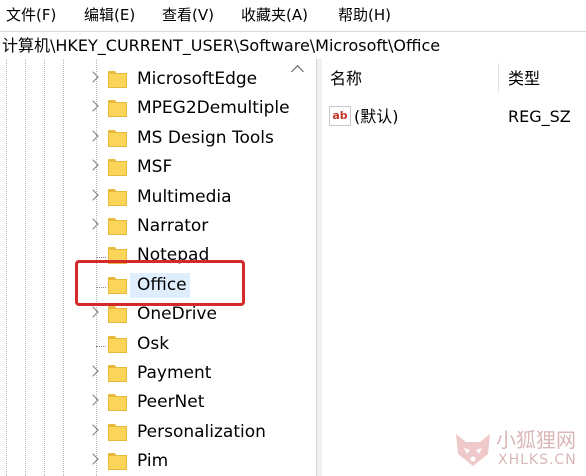 The width and height of the screenshot is (586, 476). What do you see at coordinates (537, 460) in the screenshot?
I see `watermark-domain: XHLKS.CN` at bounding box center [537, 460].